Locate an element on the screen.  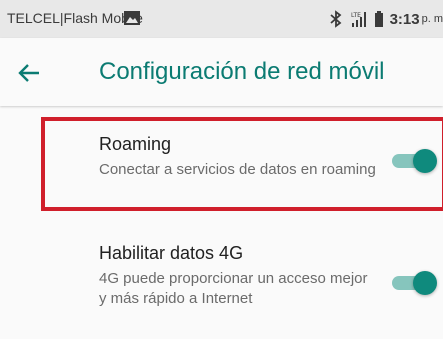
4g-toggle is located at coordinates (413, 283).